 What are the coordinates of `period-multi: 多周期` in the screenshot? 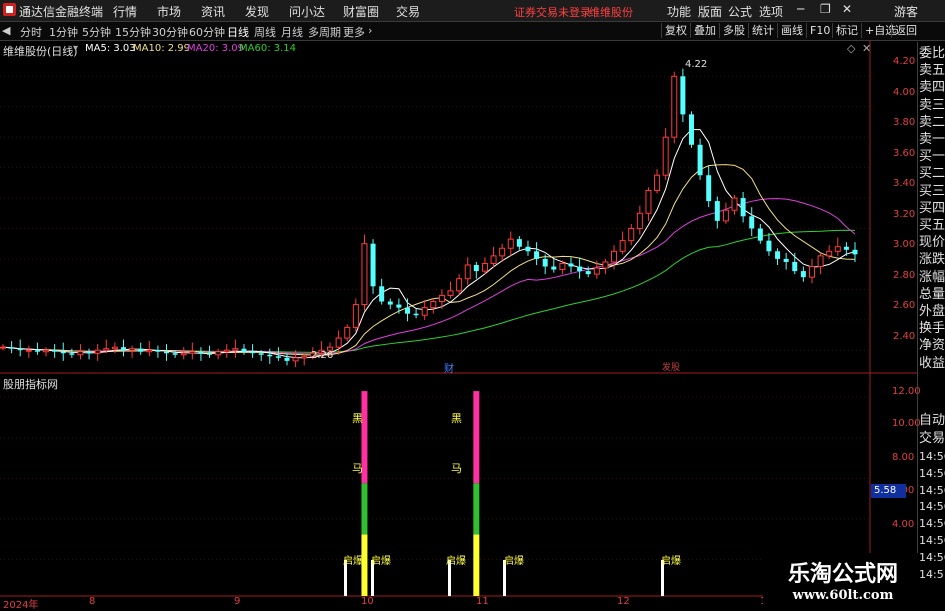 It's located at (324, 32).